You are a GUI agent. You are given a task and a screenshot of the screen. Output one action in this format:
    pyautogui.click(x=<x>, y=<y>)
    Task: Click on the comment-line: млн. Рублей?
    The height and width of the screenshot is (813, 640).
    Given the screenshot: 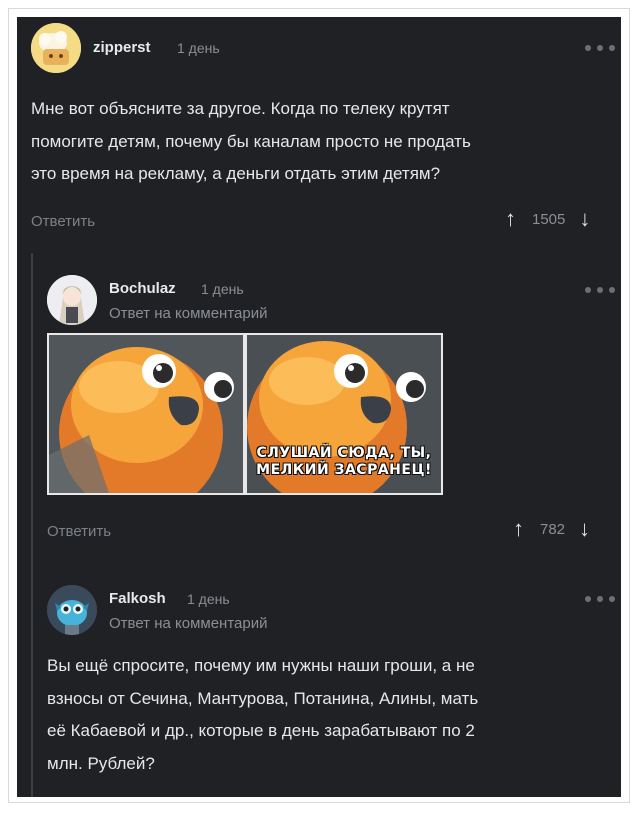 What is the action you would take?
    pyautogui.click(x=101, y=763)
    